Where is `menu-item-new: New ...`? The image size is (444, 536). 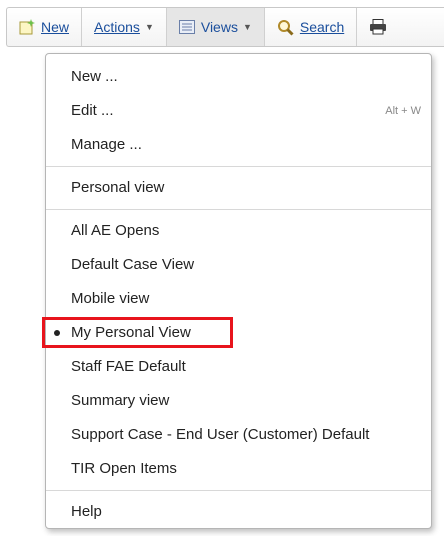 menu-item-new: New ... is located at coordinates (238, 77).